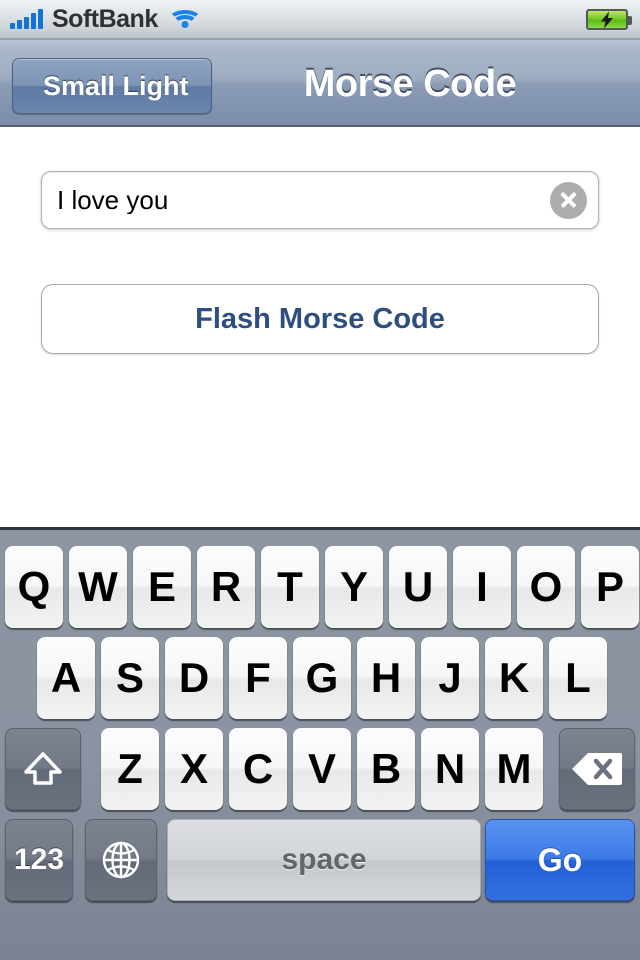 This screenshot has width=640, height=960. Describe the element at coordinates (162, 587) in the screenshot. I see `key-e: E` at that location.